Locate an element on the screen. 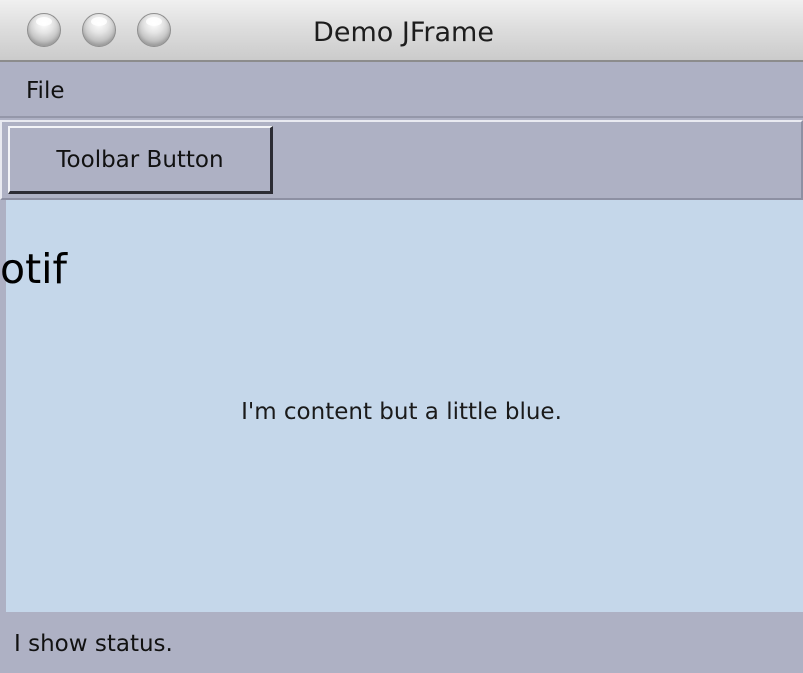 Image resolution: width=803 pixels, height=673 pixels. window-title-text: Demo JFrame is located at coordinates (403, 32).